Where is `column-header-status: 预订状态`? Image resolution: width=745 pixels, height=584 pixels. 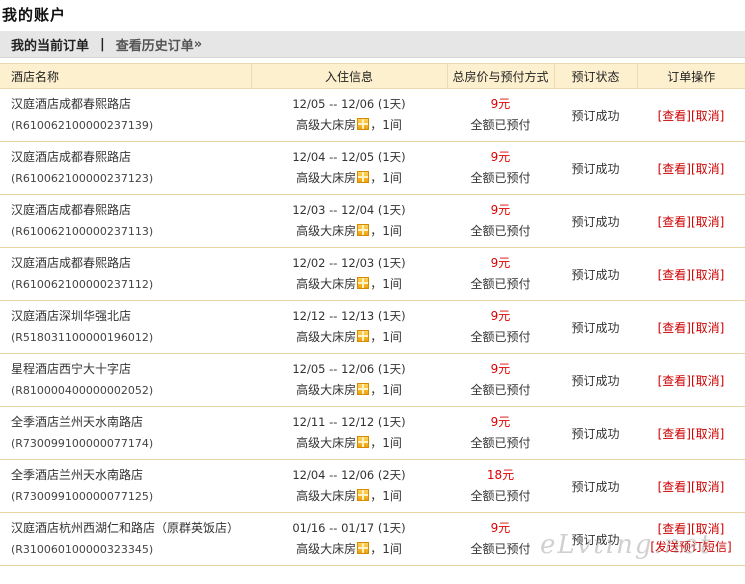 column-header-status: 预订状态 is located at coordinates (595, 76).